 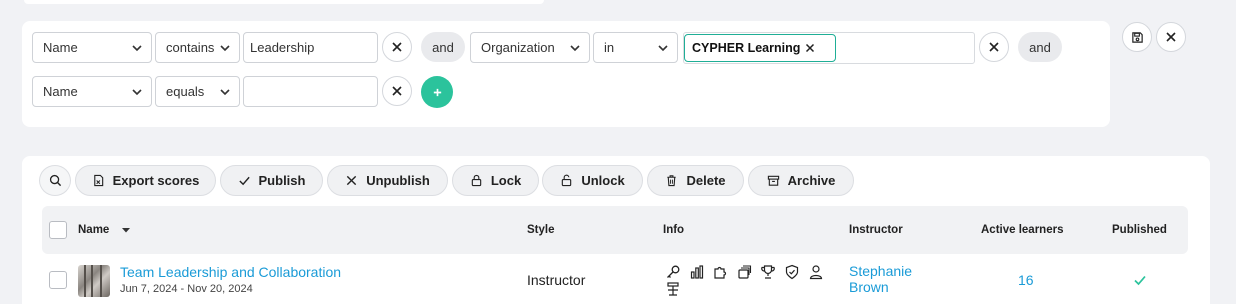 I want to click on instructor-link: Stephanie Brown, so click(x=880, y=279).